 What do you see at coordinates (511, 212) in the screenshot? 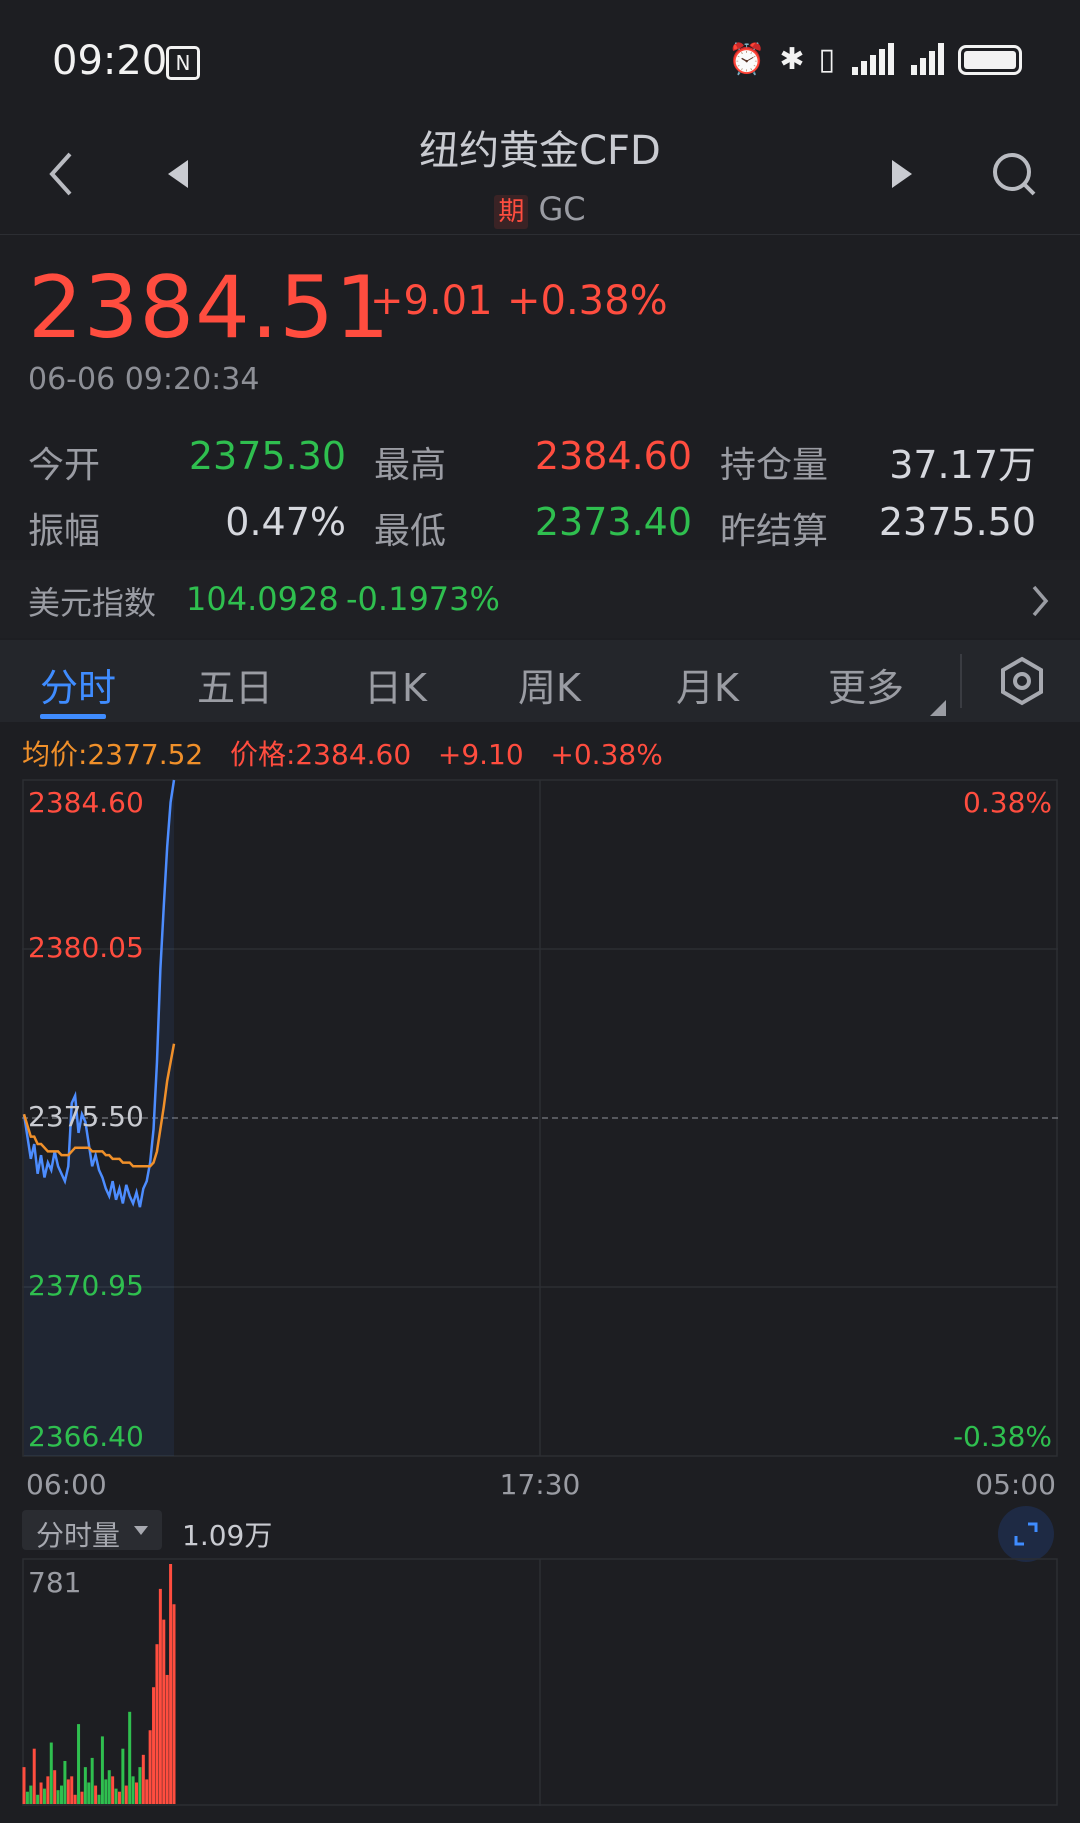
I see `futures-tag: 期` at bounding box center [511, 212].